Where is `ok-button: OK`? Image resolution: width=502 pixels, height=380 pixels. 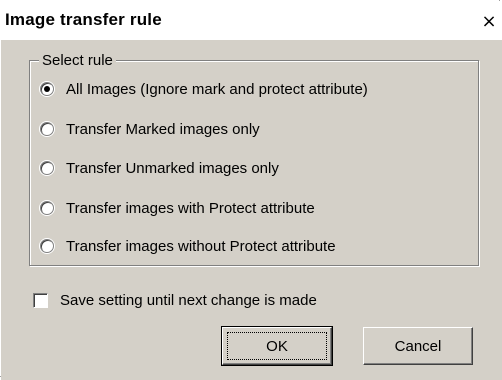
ok-button: OK is located at coordinates (277, 346).